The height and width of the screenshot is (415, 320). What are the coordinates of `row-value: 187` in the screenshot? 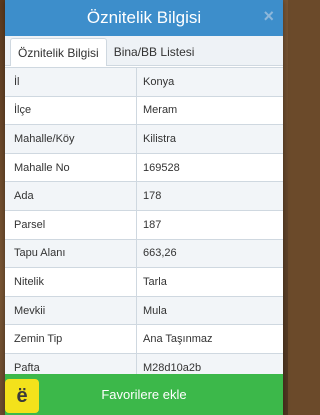 It's located at (152, 224).